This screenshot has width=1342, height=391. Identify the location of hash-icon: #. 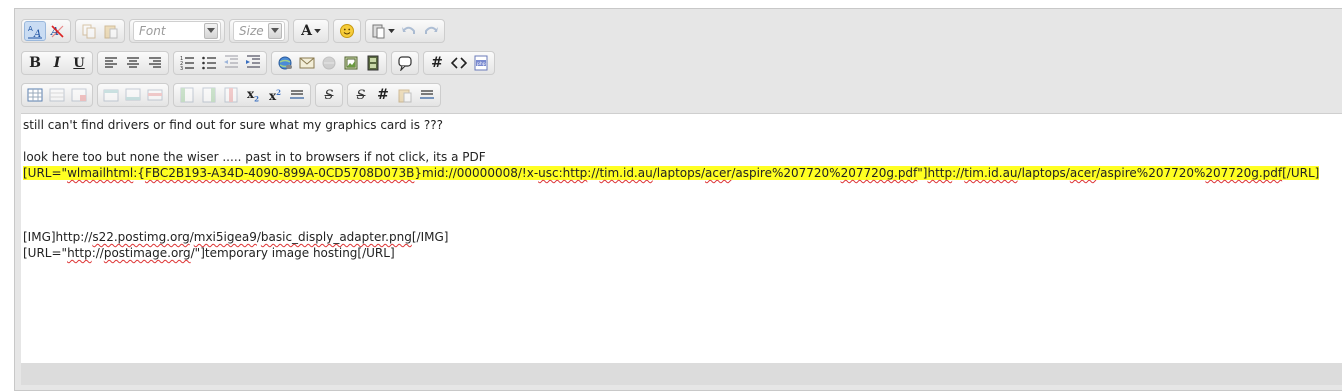
(383, 95).